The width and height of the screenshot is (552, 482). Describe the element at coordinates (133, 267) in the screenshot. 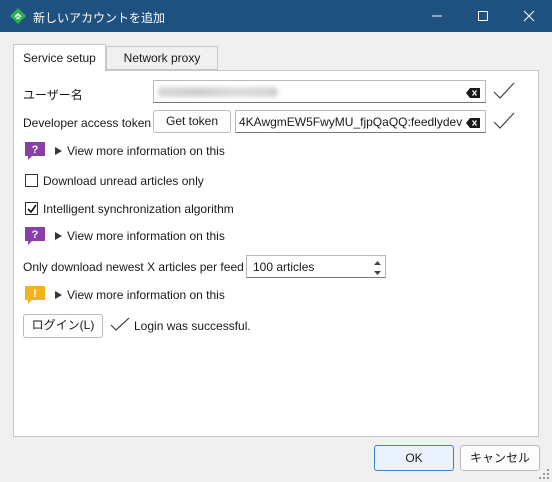

I see `newest-articles-label: Only download newest X articles per feed` at that location.